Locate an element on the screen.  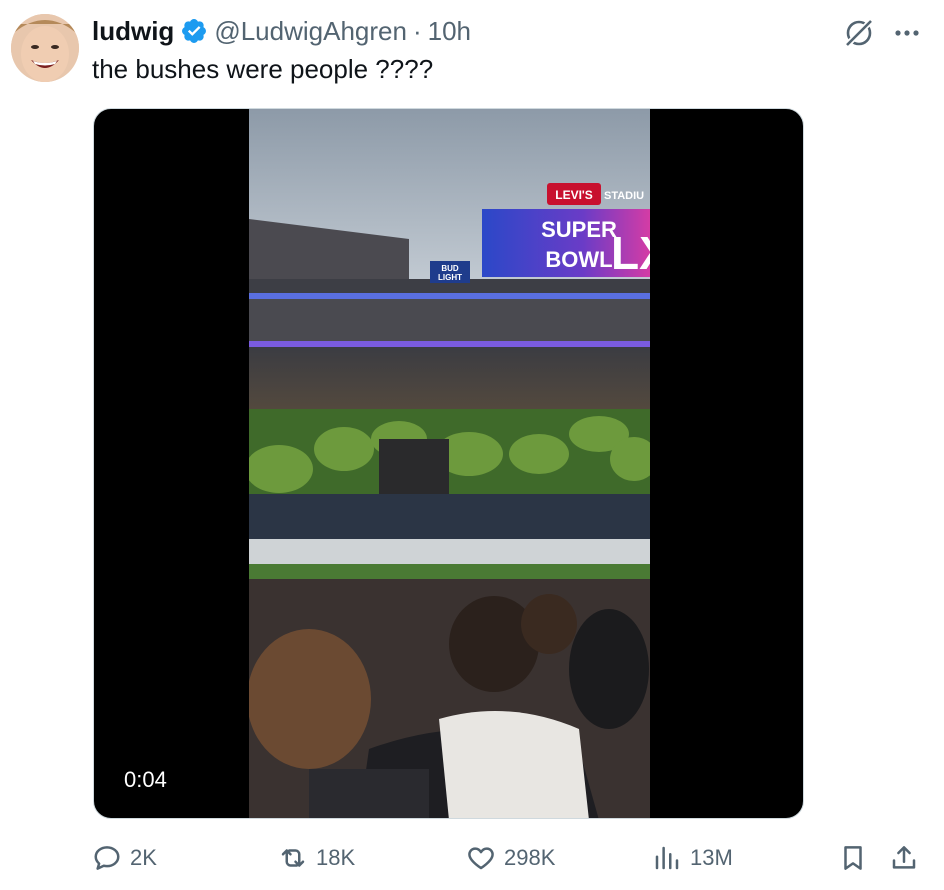
grok-icon is located at coordinates (859, 33).